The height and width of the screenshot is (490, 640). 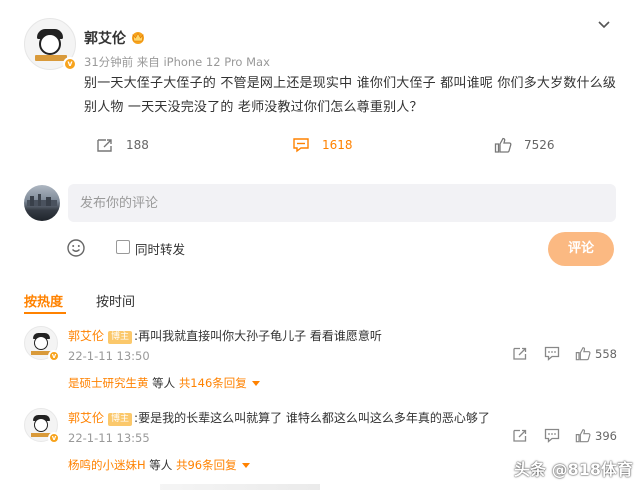 What do you see at coordinates (160, 248) in the screenshot?
I see `repost-checkbox-label: 同时转发` at bounding box center [160, 248].